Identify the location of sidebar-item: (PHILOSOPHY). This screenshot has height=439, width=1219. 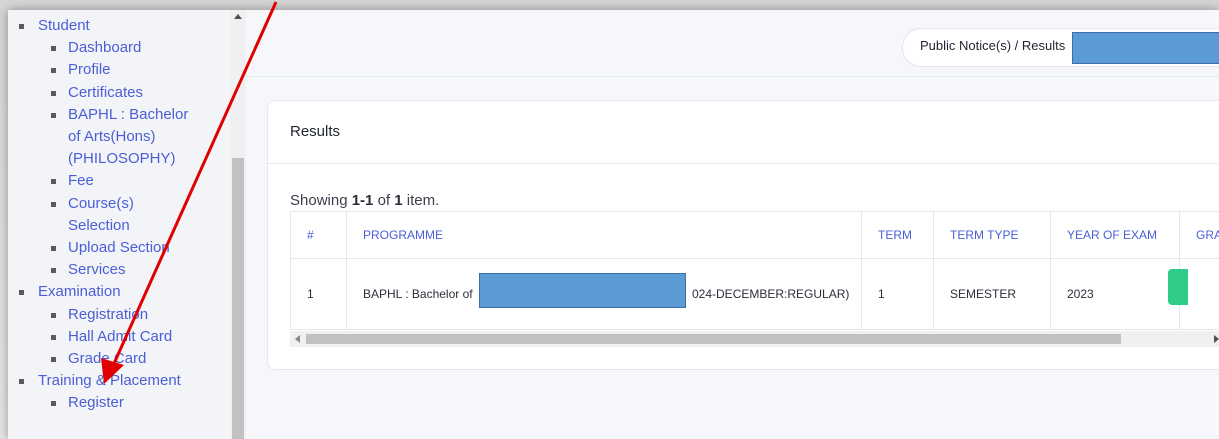
(119, 159).